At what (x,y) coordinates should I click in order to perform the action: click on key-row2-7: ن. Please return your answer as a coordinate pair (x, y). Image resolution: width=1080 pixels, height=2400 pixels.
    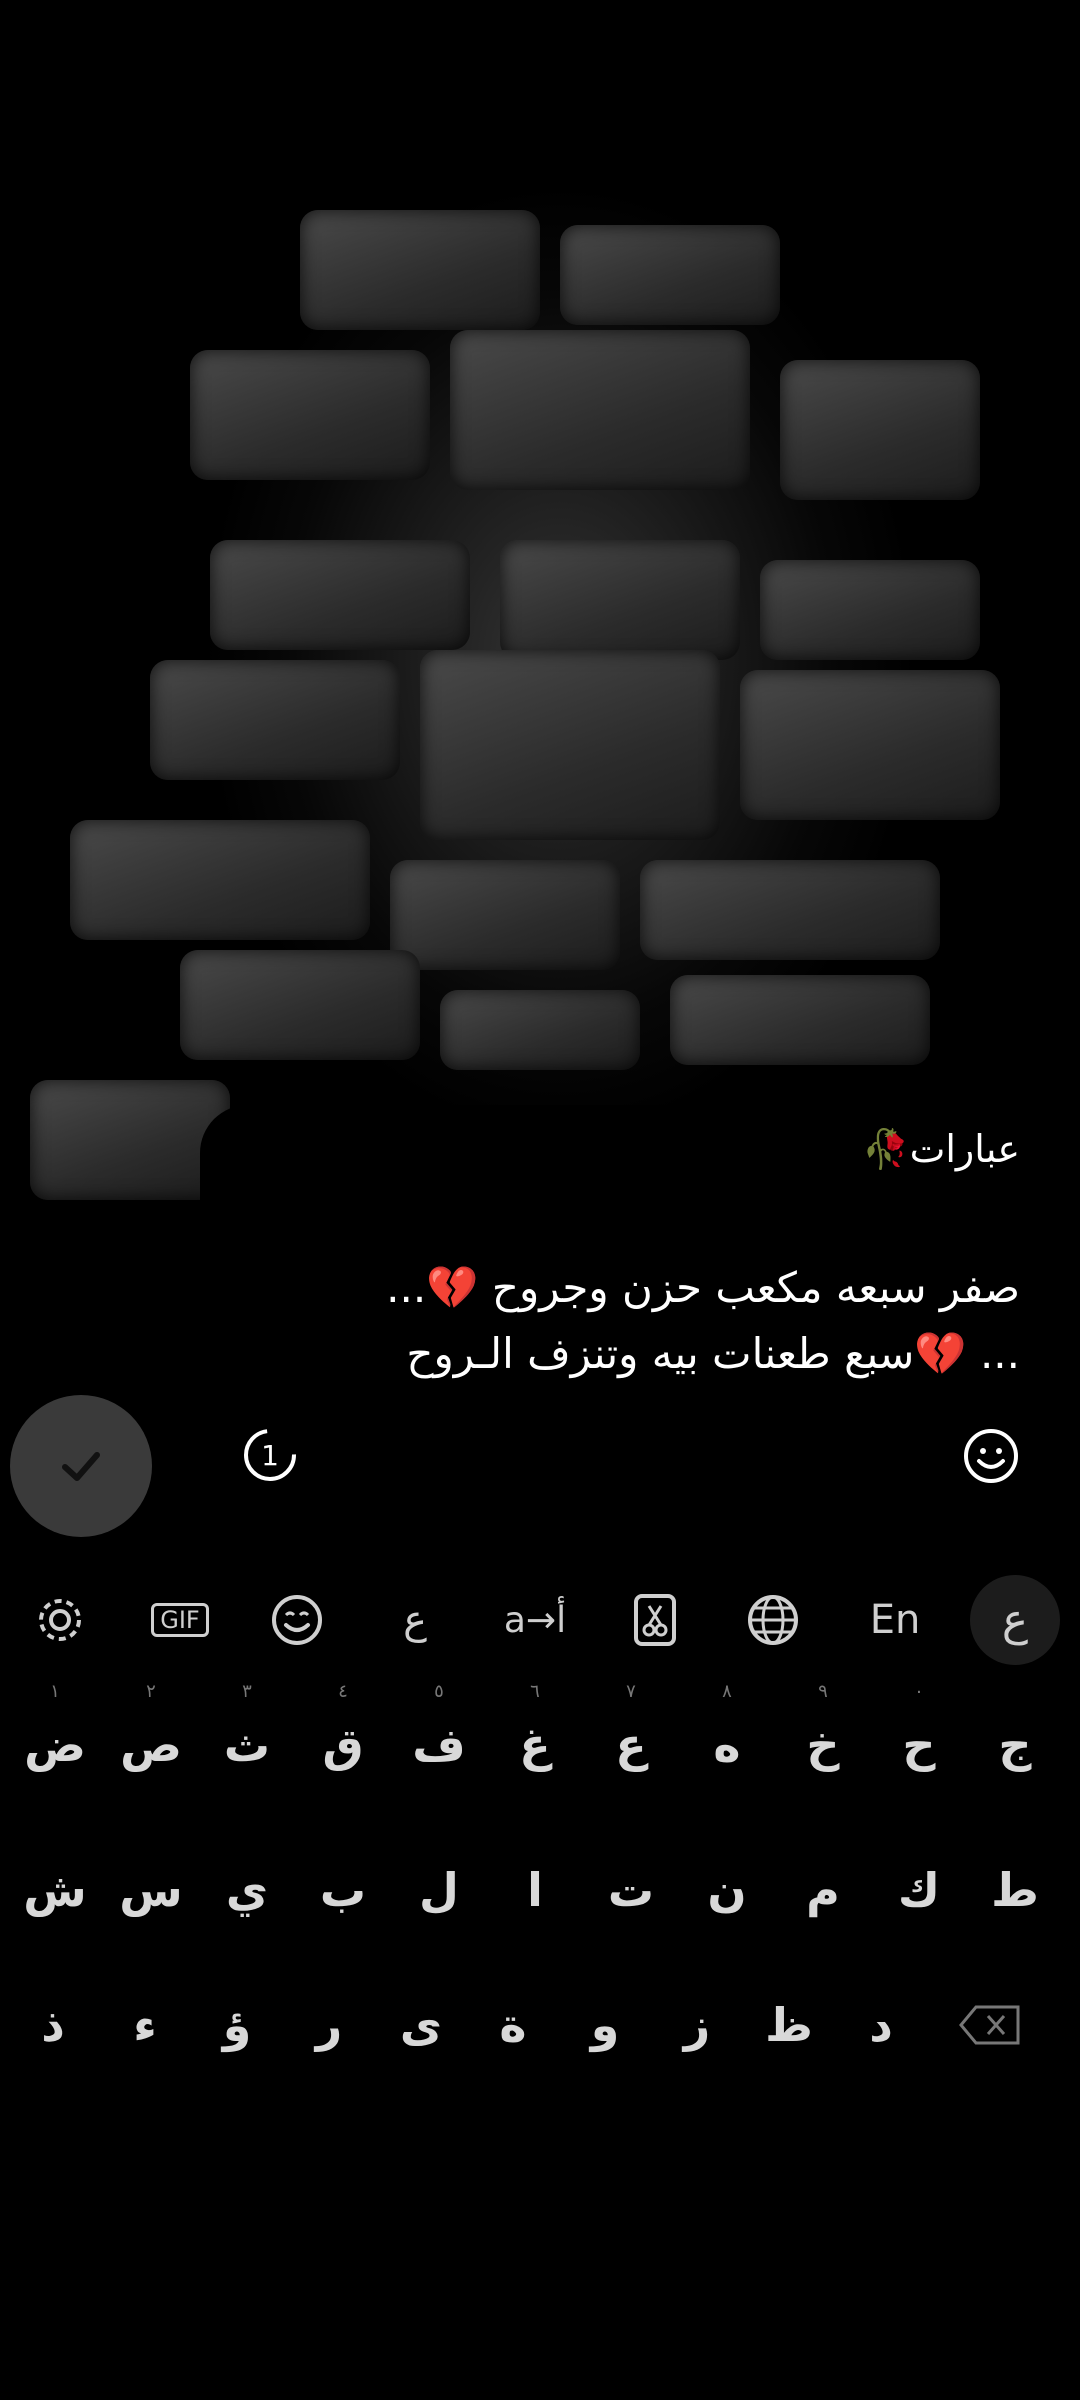
    Looking at the image, I should click on (727, 1890).